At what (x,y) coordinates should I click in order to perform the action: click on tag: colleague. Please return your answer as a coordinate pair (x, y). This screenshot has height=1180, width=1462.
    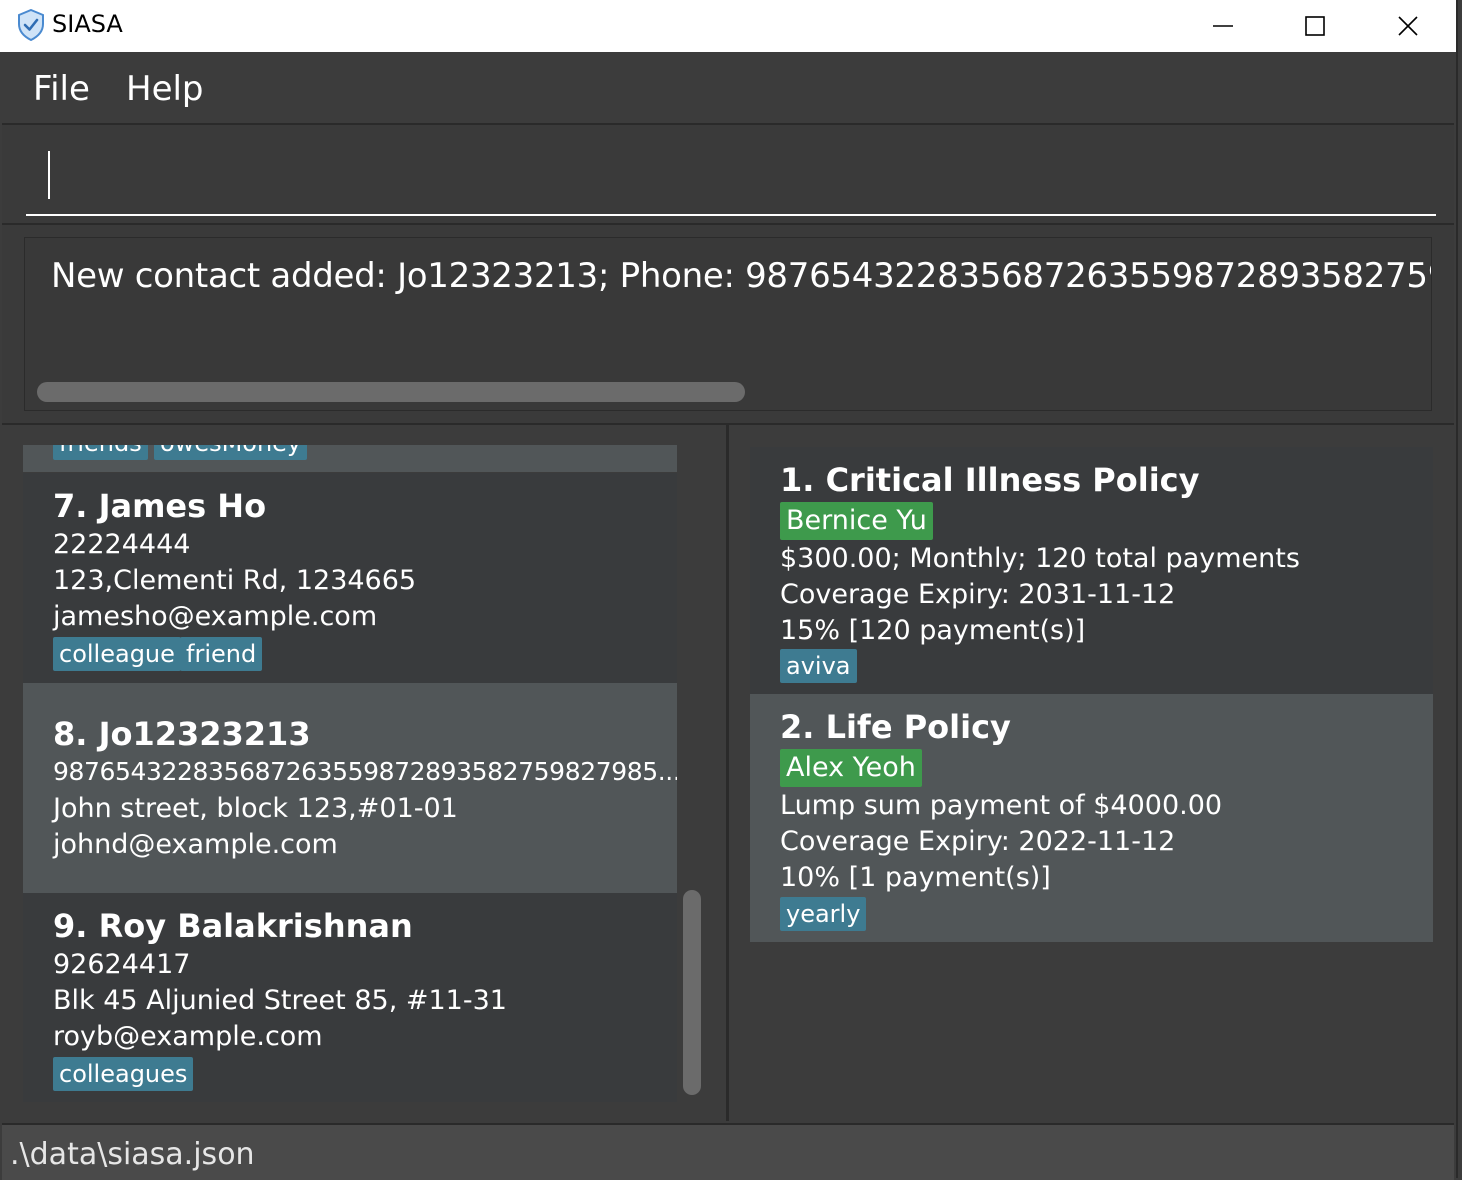
    Looking at the image, I should click on (117, 654).